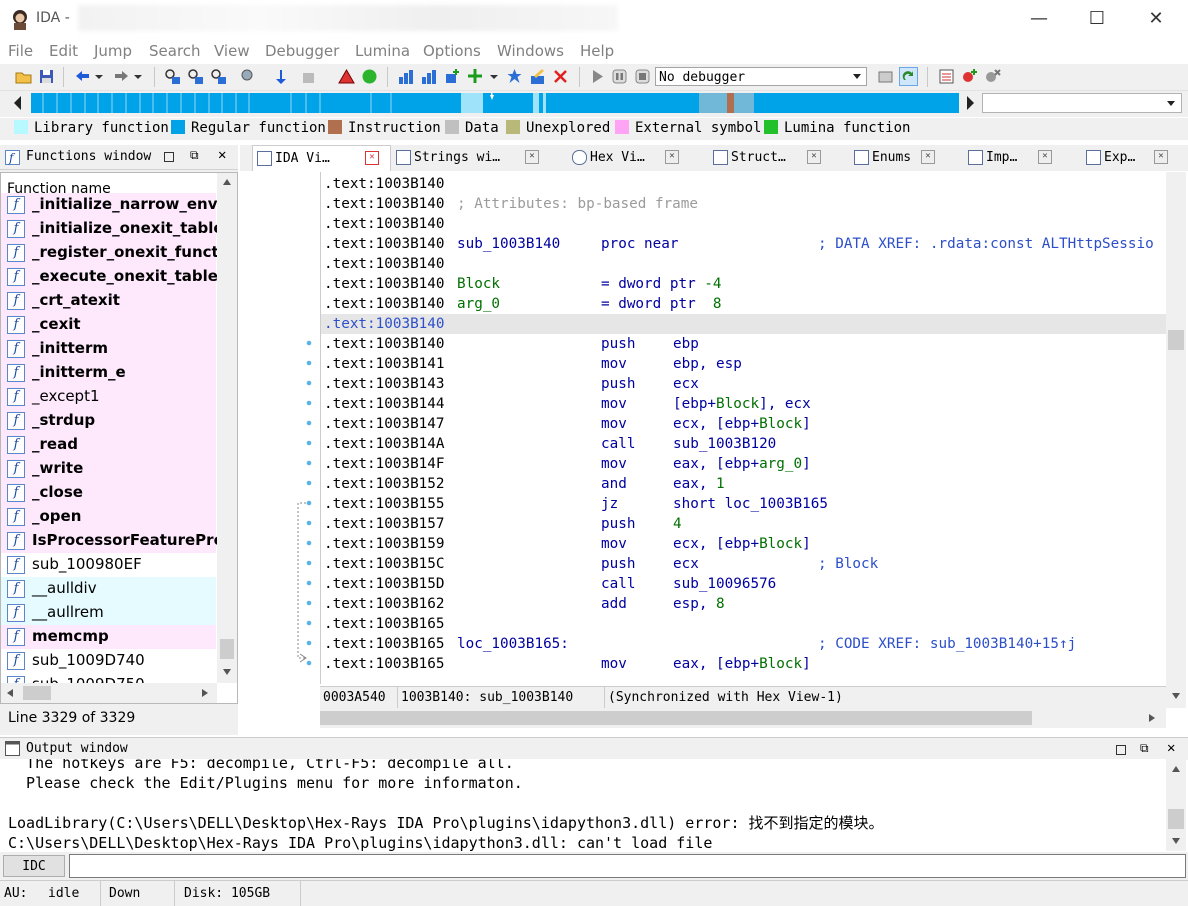 The width and height of the screenshot is (1188, 906). What do you see at coordinates (629, 157) in the screenshot?
I see `tab-hex-view: Hex Vi… ✕` at bounding box center [629, 157].